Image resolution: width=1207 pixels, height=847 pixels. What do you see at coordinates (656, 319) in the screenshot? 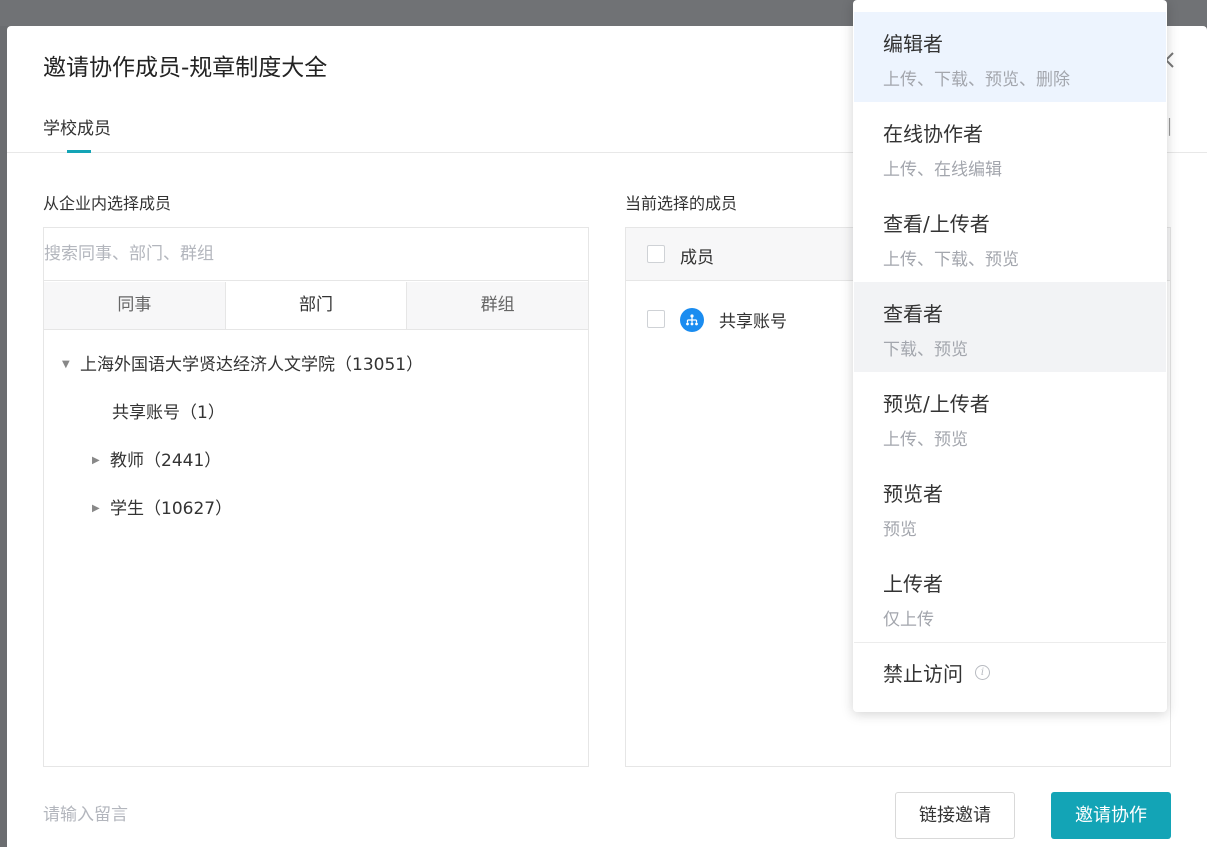
I see `member-checkbox` at bounding box center [656, 319].